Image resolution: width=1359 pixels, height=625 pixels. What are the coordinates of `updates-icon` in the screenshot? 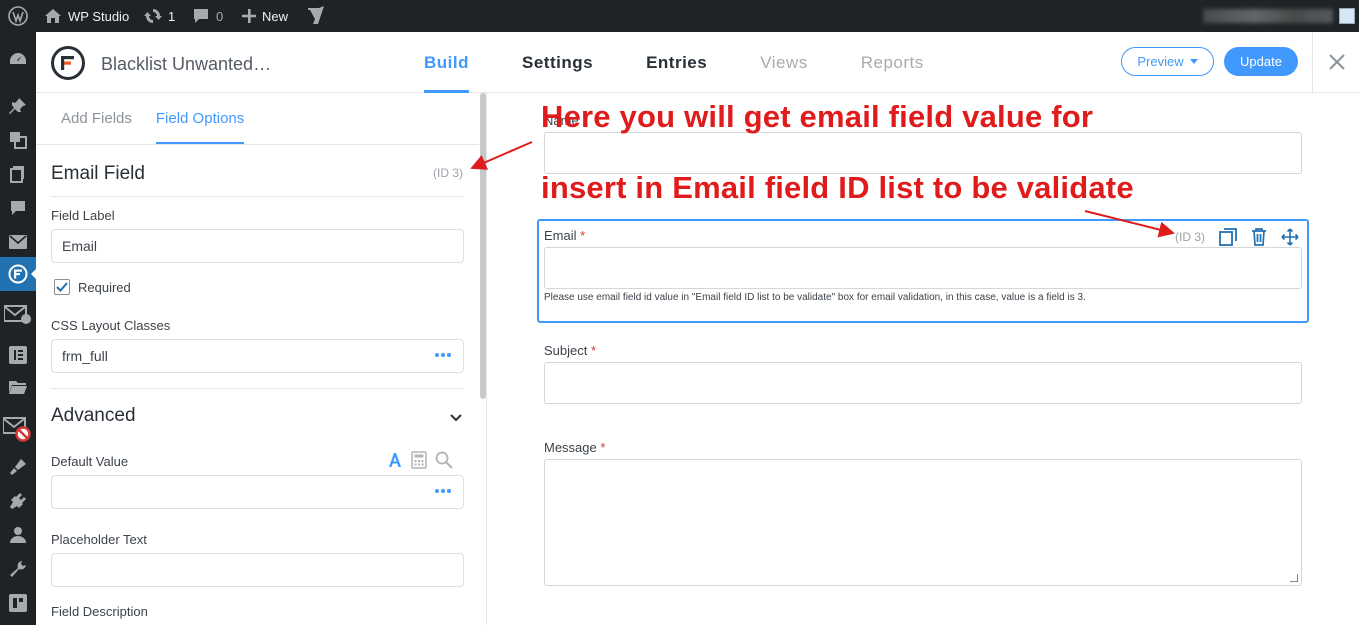 It's located at (153, 16).